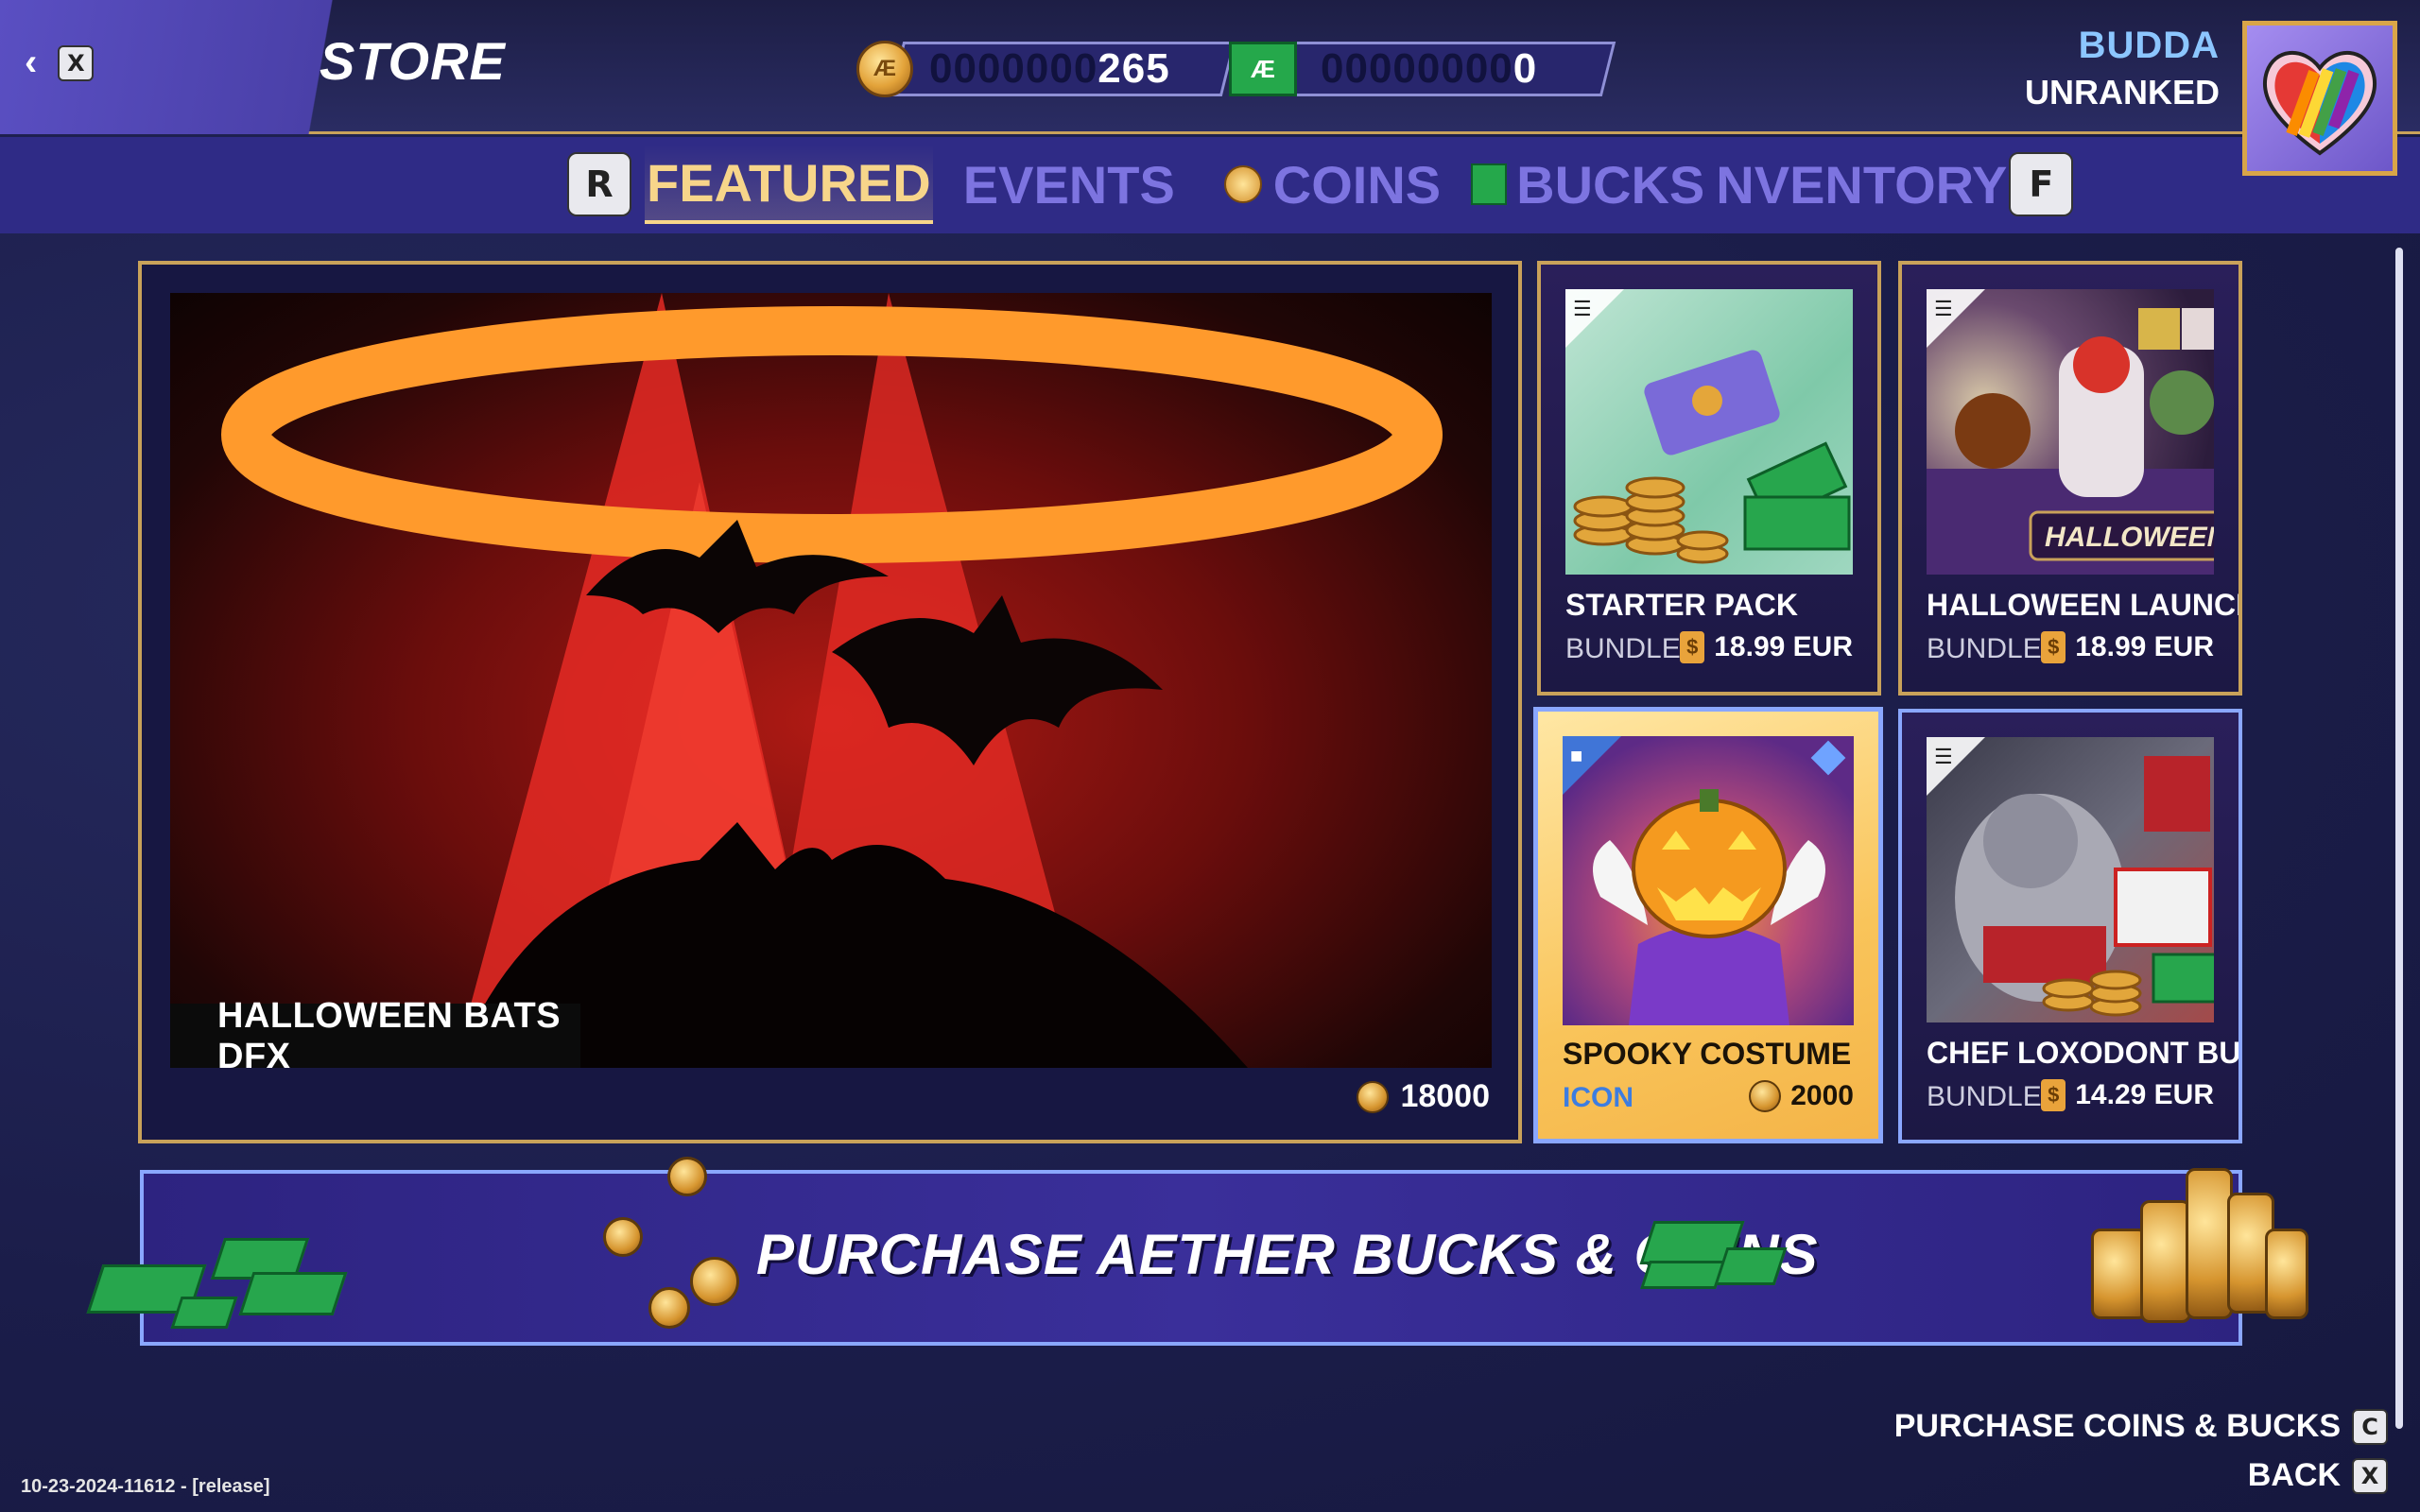 The width and height of the screenshot is (2420, 1512). Describe the element at coordinates (1708, 880) in the screenshot. I see `card-image: ■` at that location.